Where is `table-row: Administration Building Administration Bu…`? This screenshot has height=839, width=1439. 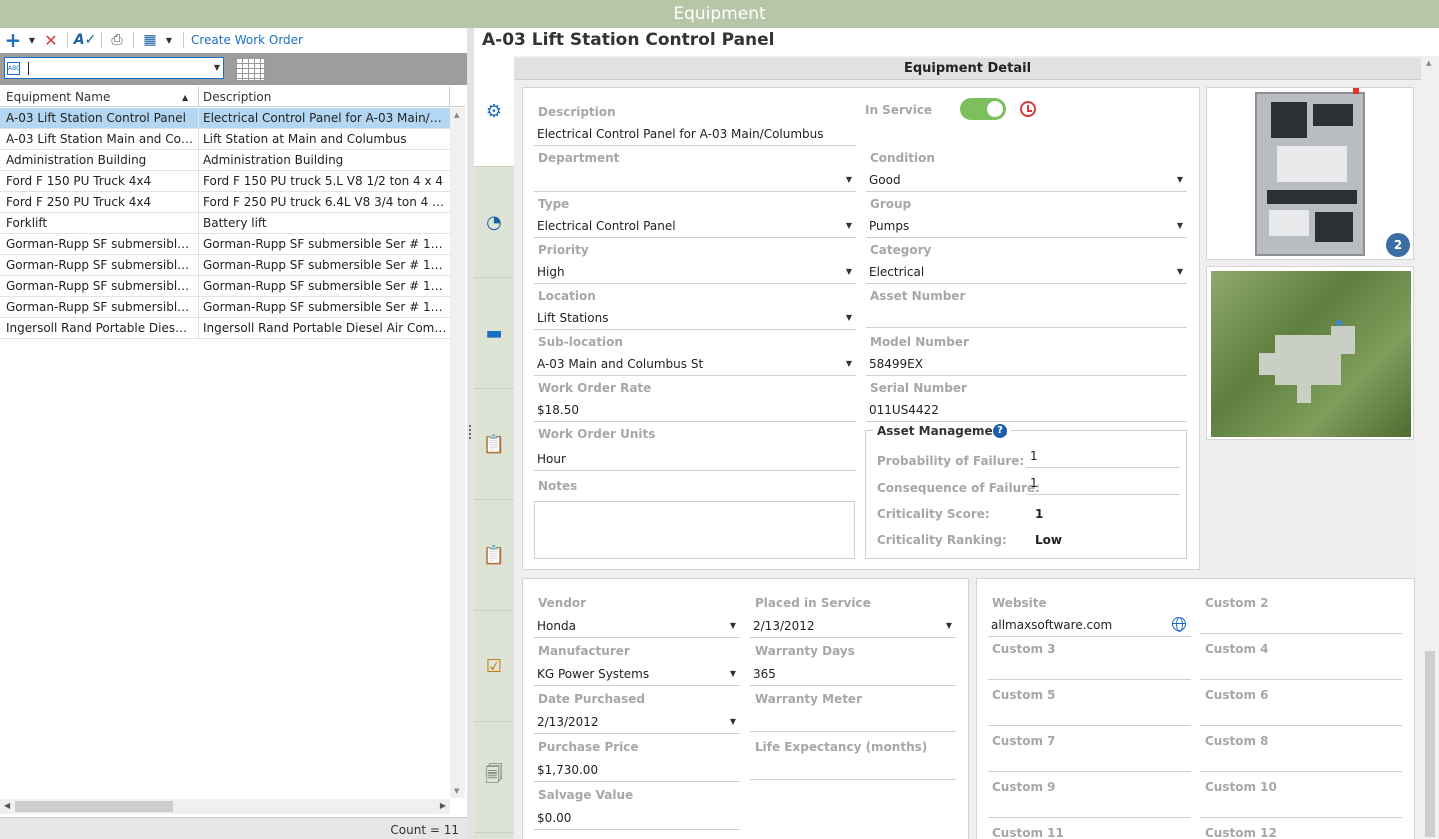
table-row: Administration Building Administration Bu… is located at coordinates (225, 160).